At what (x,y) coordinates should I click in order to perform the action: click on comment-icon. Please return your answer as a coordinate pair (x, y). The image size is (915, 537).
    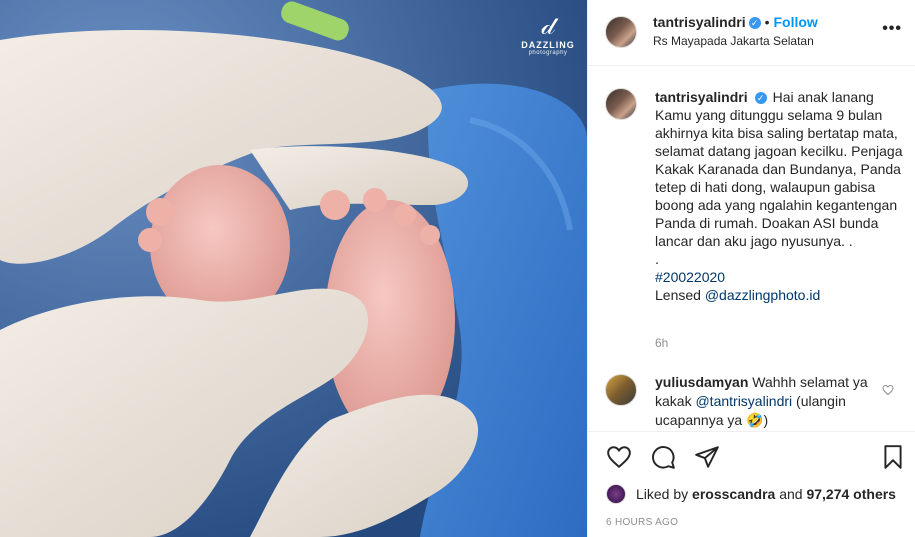
    Looking at the image, I should click on (663, 457).